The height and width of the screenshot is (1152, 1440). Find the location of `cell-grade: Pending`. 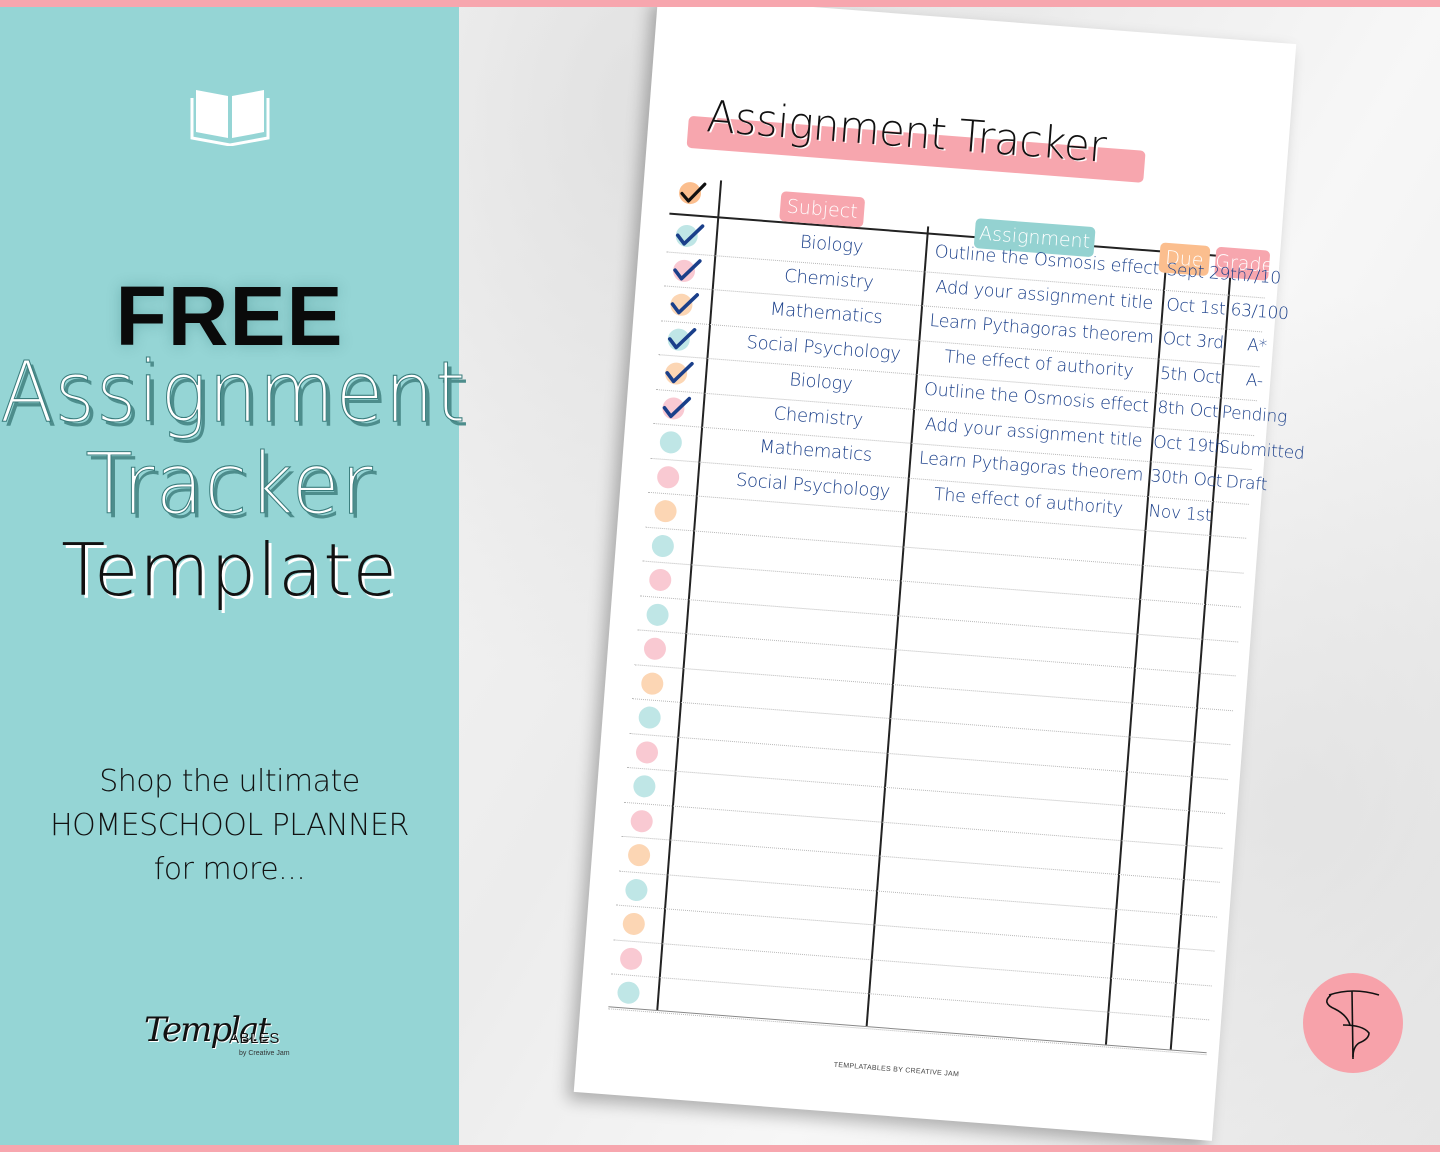

cell-grade: Pending is located at coordinates (1254, 415).